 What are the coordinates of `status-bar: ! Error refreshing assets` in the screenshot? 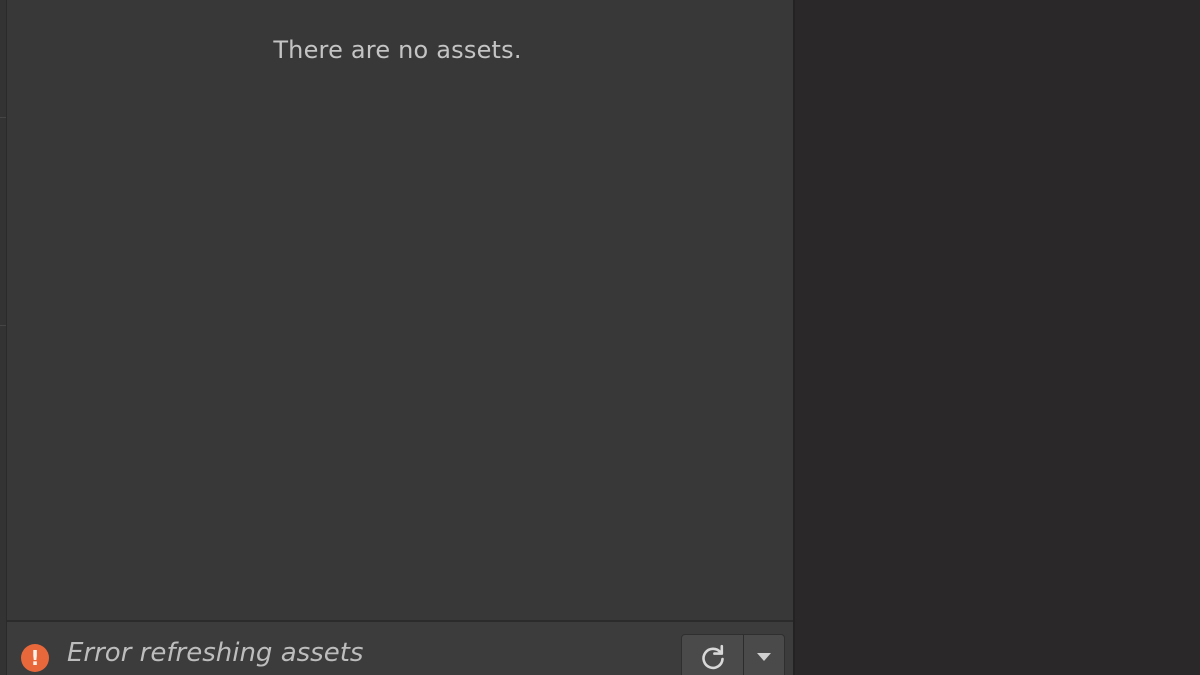 It's located at (400, 647).